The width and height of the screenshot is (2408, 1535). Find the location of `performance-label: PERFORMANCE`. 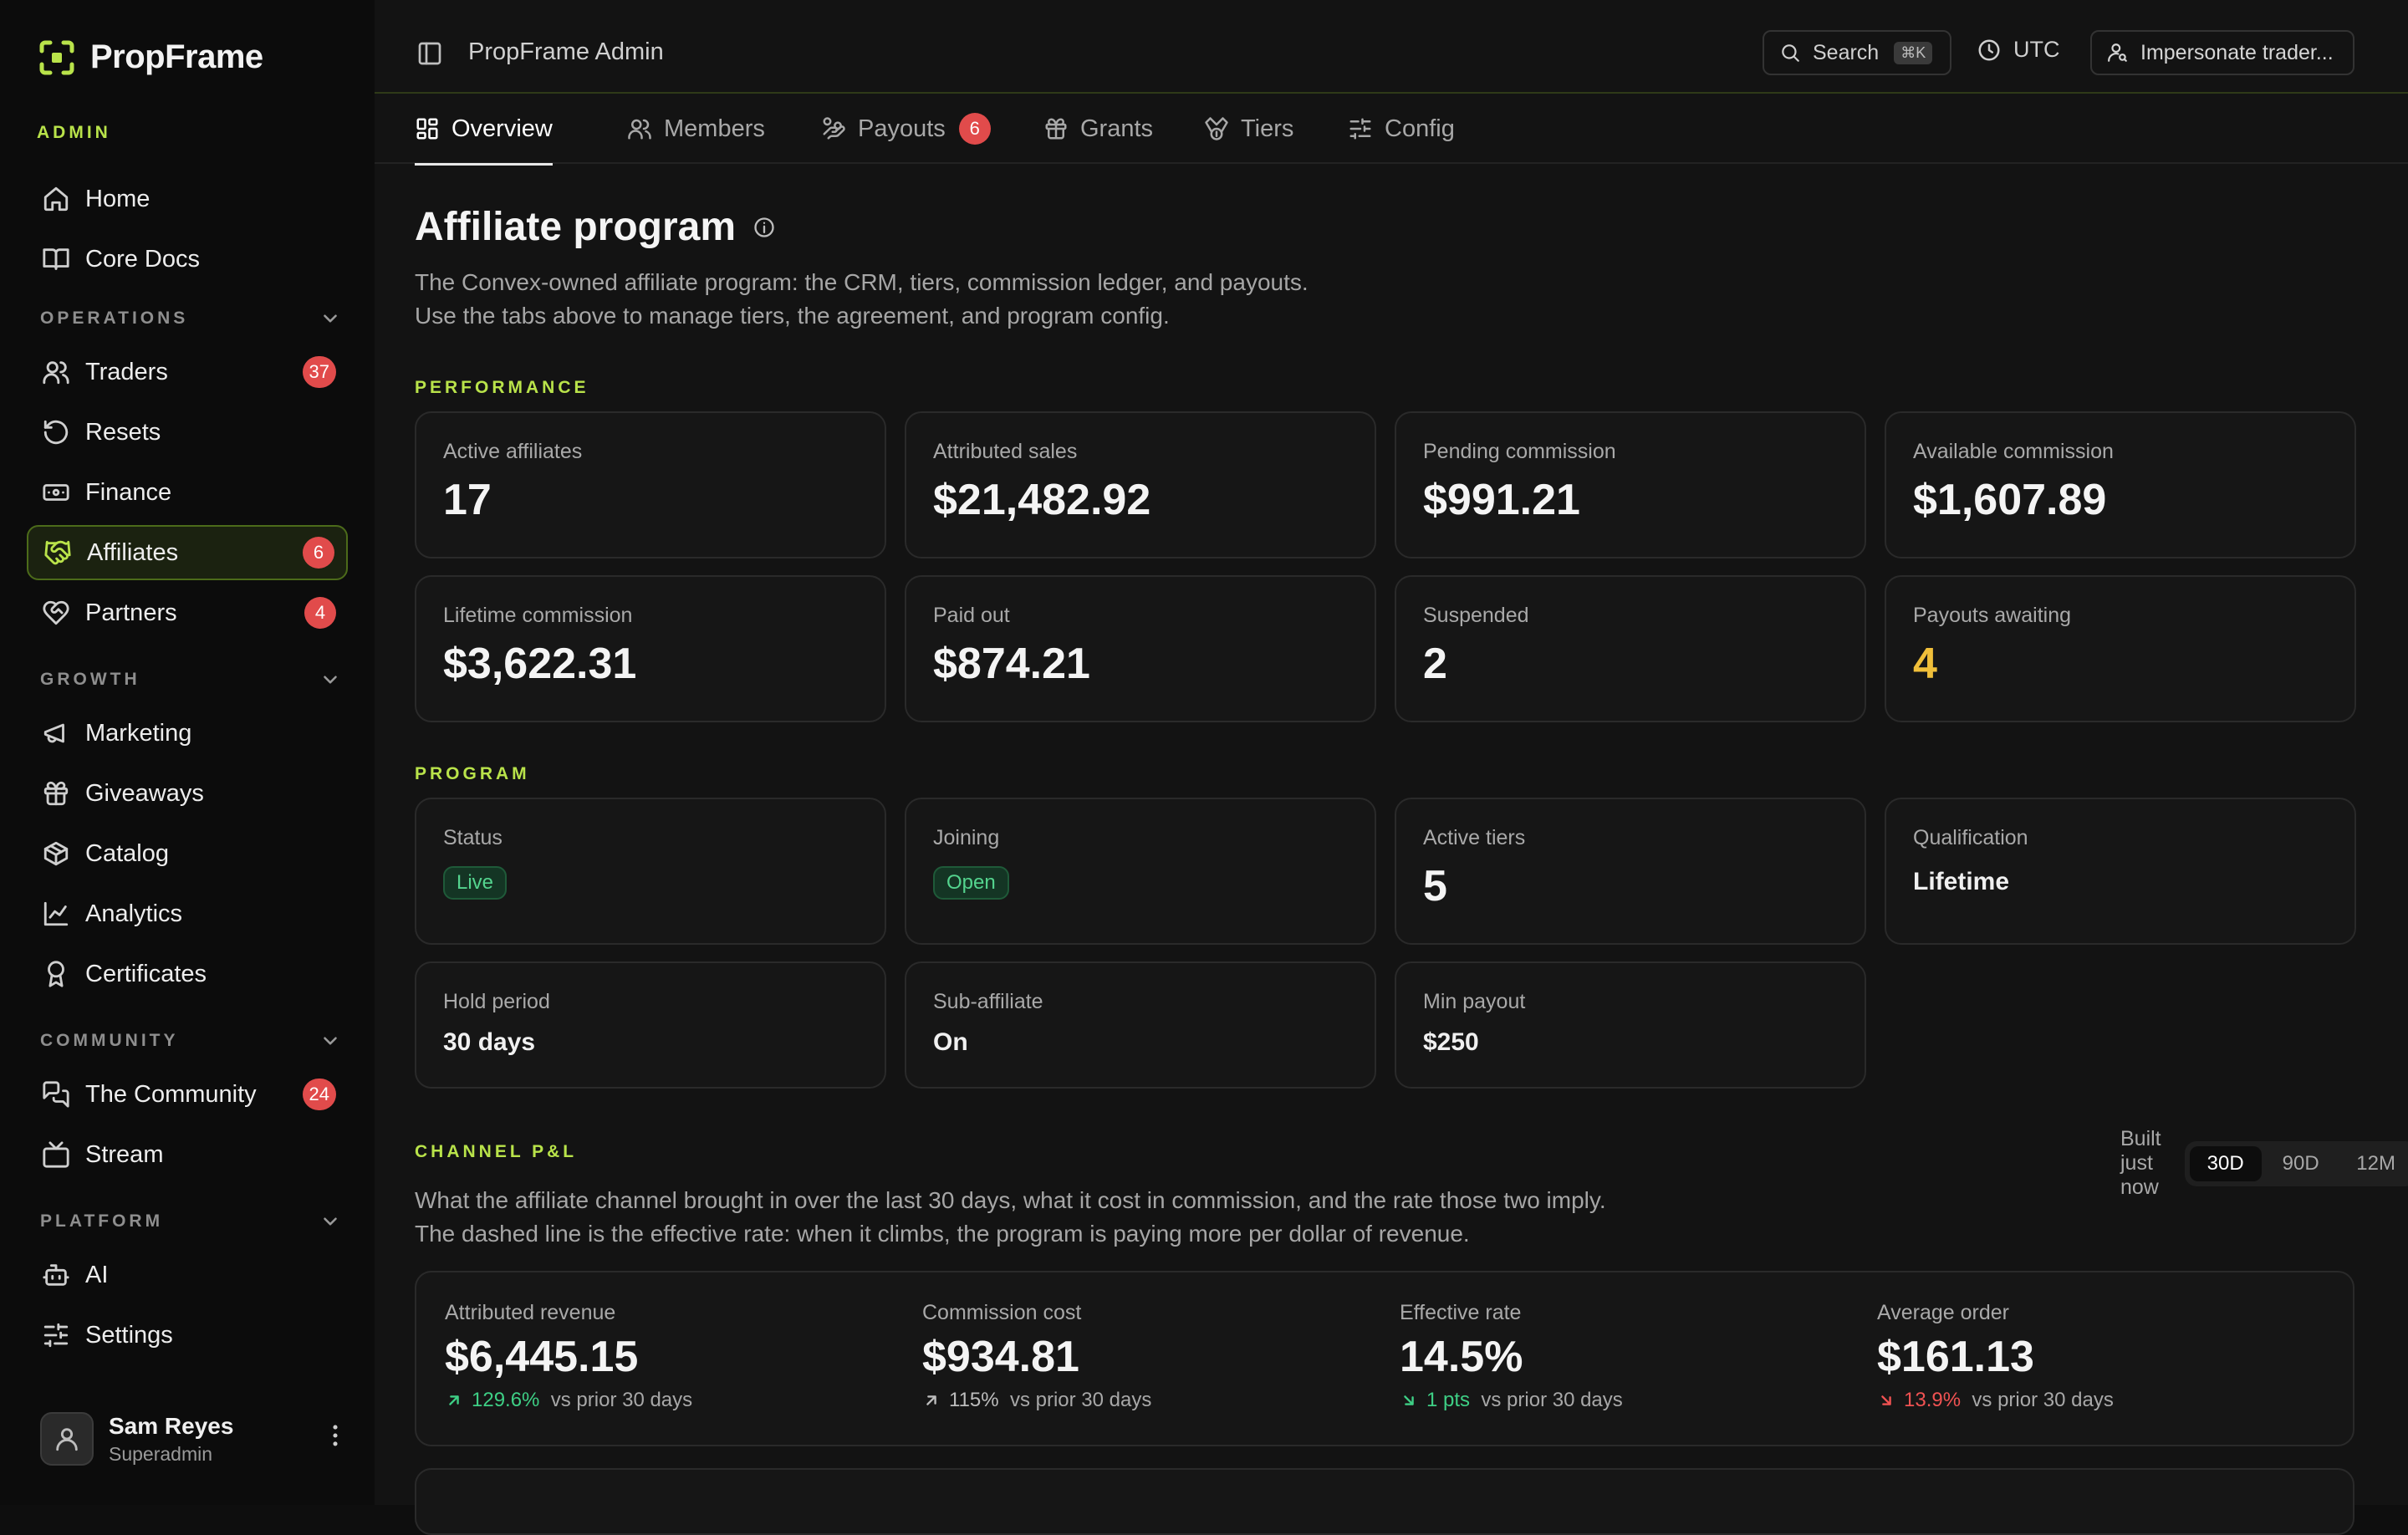

performance-label: PERFORMANCE is located at coordinates (502, 387).